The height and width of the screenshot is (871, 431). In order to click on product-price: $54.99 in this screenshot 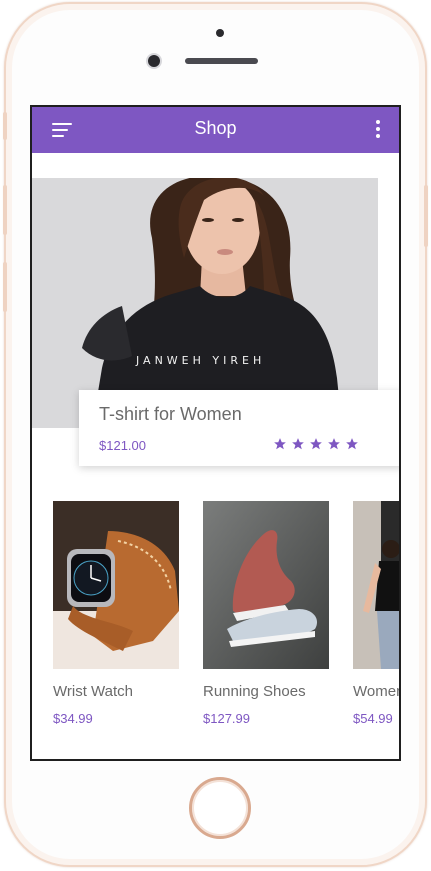, I will do `click(373, 718)`.